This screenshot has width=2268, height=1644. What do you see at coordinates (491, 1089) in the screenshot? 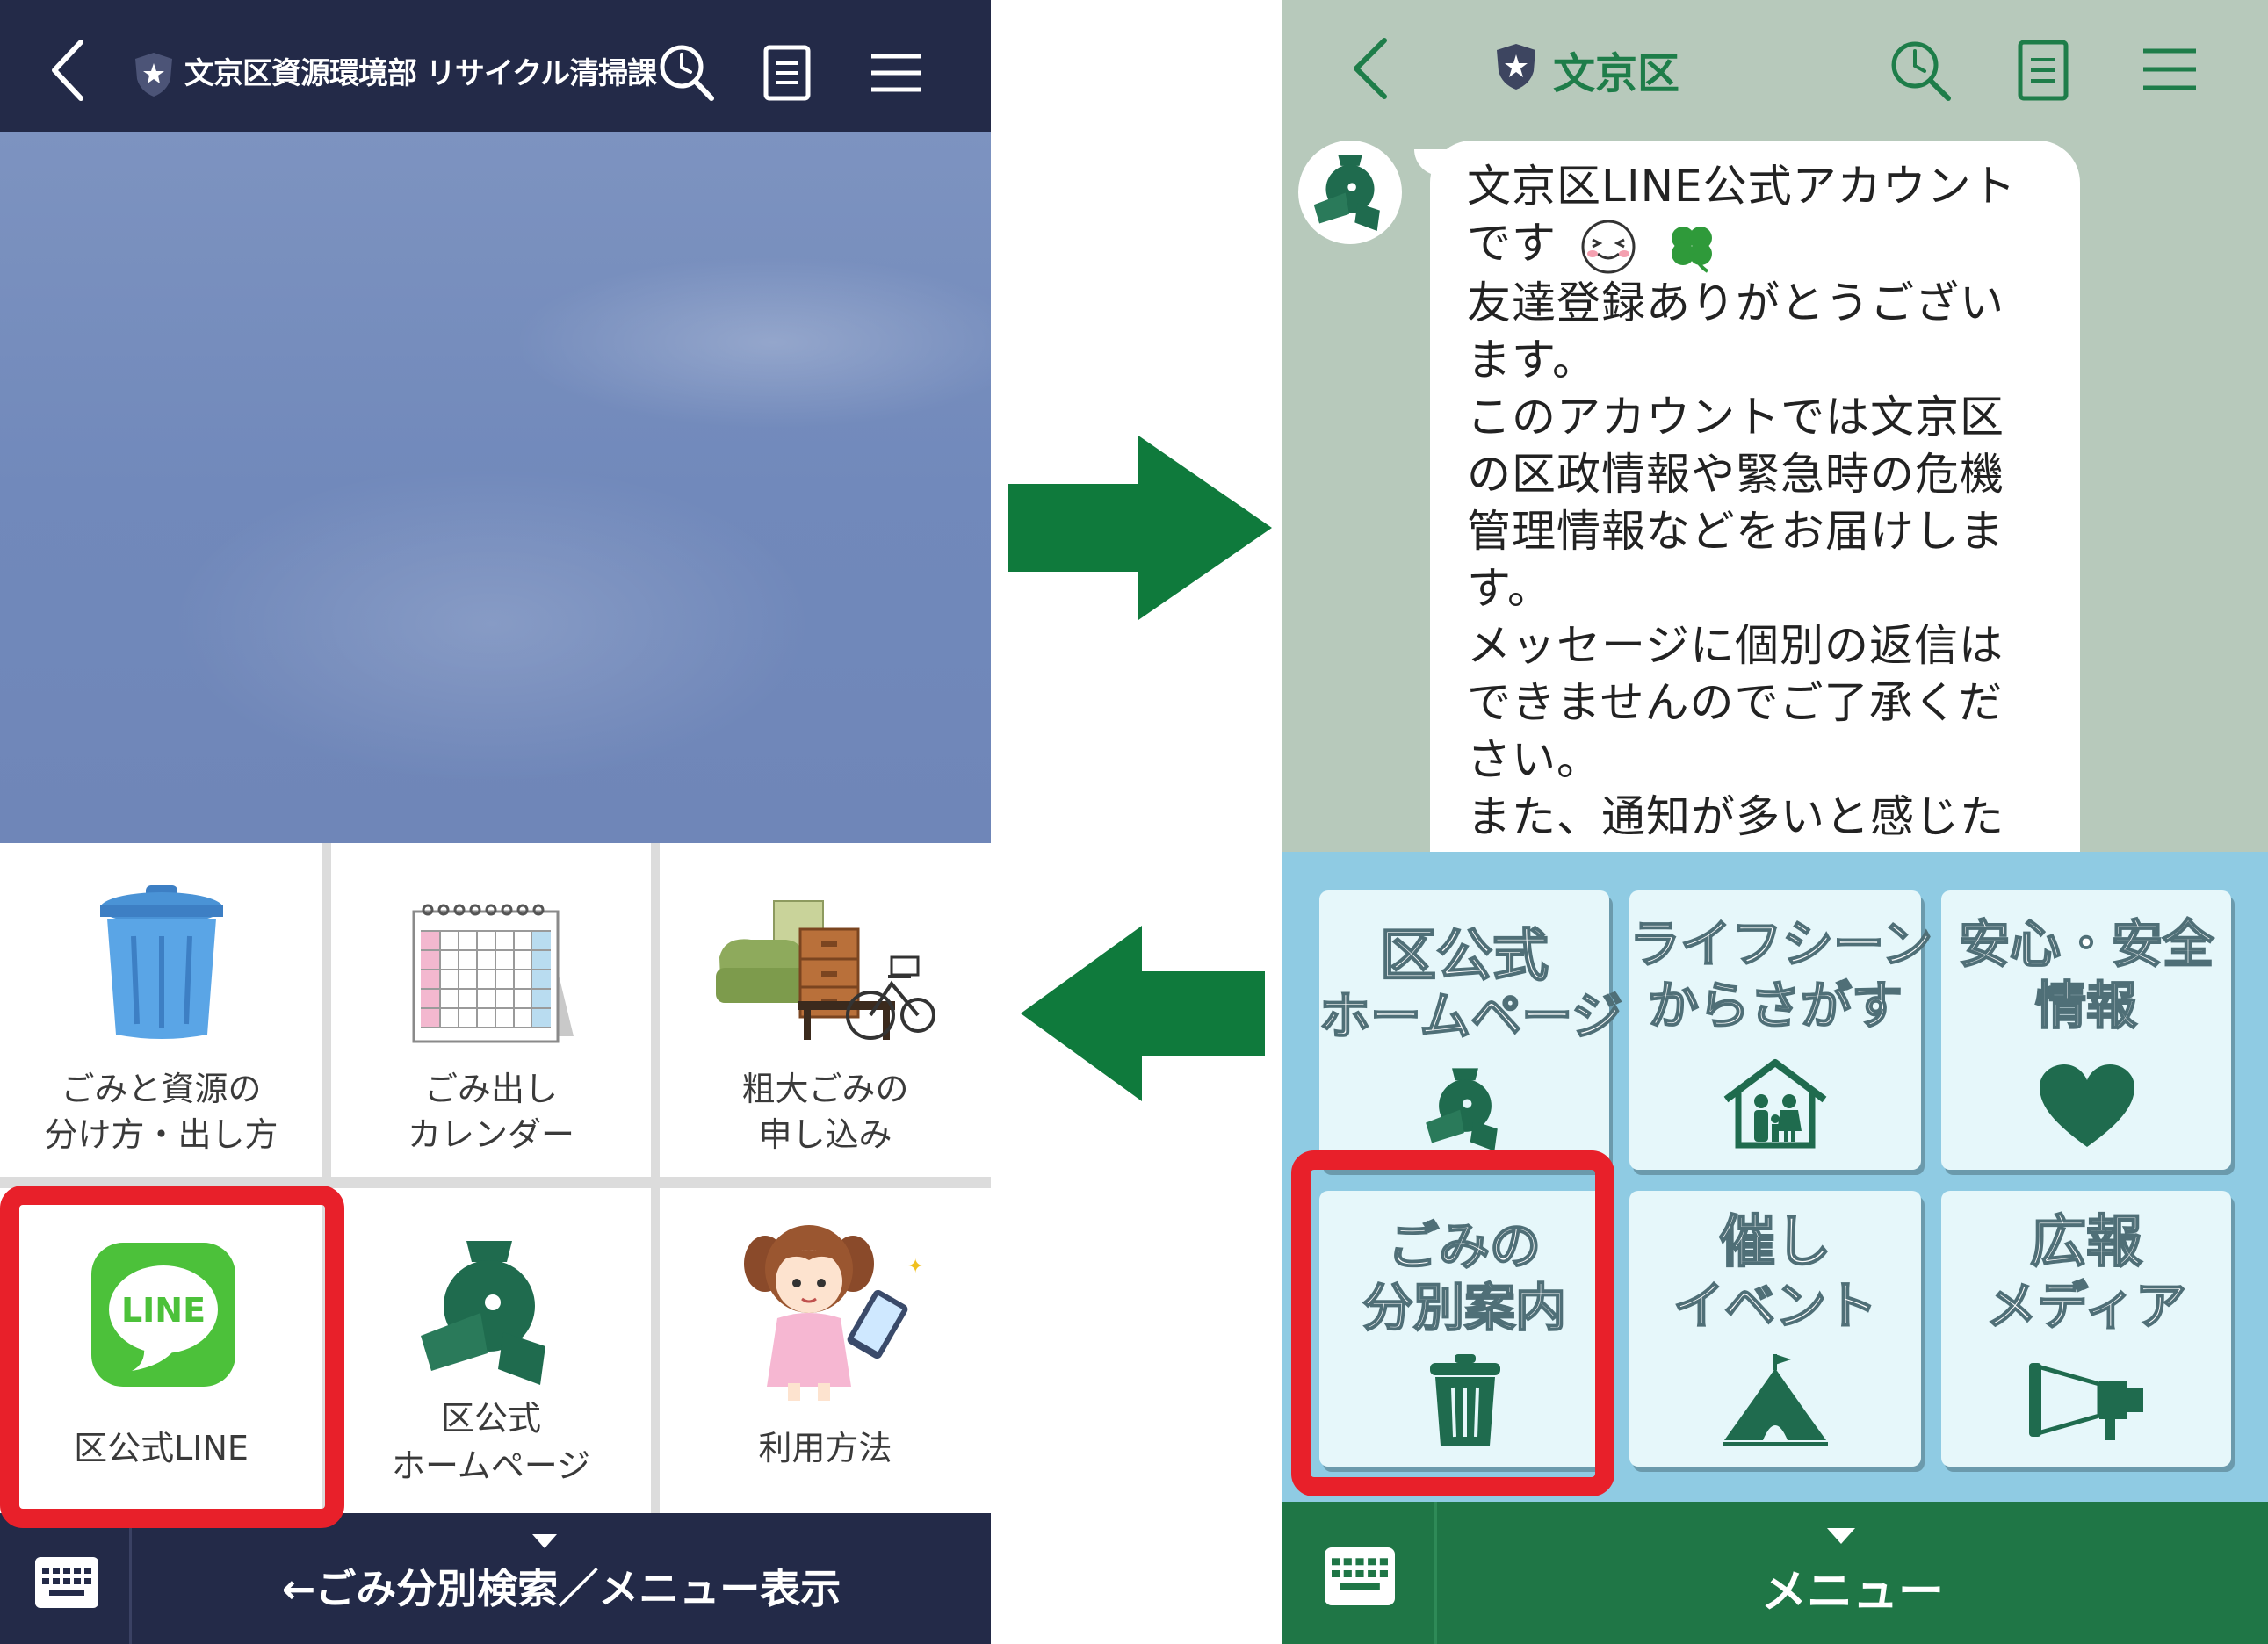
I see `menu-item-calendar-line1: ごみ出し` at bounding box center [491, 1089].